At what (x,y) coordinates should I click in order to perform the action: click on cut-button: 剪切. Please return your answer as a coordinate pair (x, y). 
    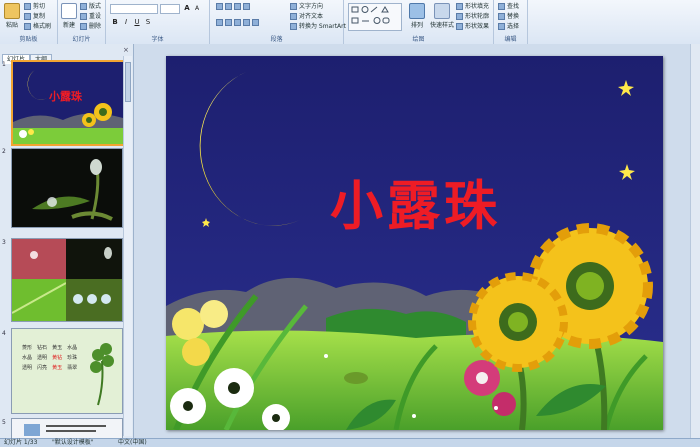
    Looking at the image, I should click on (34, 6).